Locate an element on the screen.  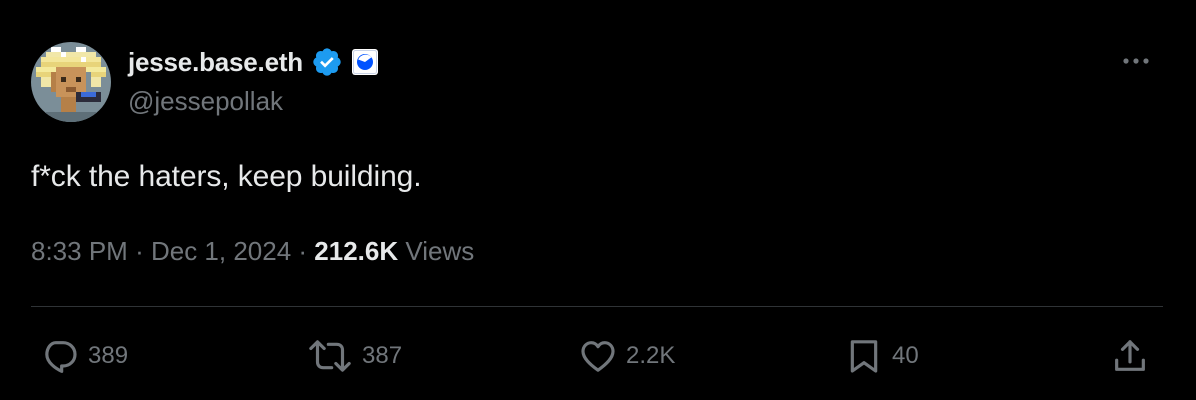
bookmark-button: 40 is located at coordinates (881, 356).